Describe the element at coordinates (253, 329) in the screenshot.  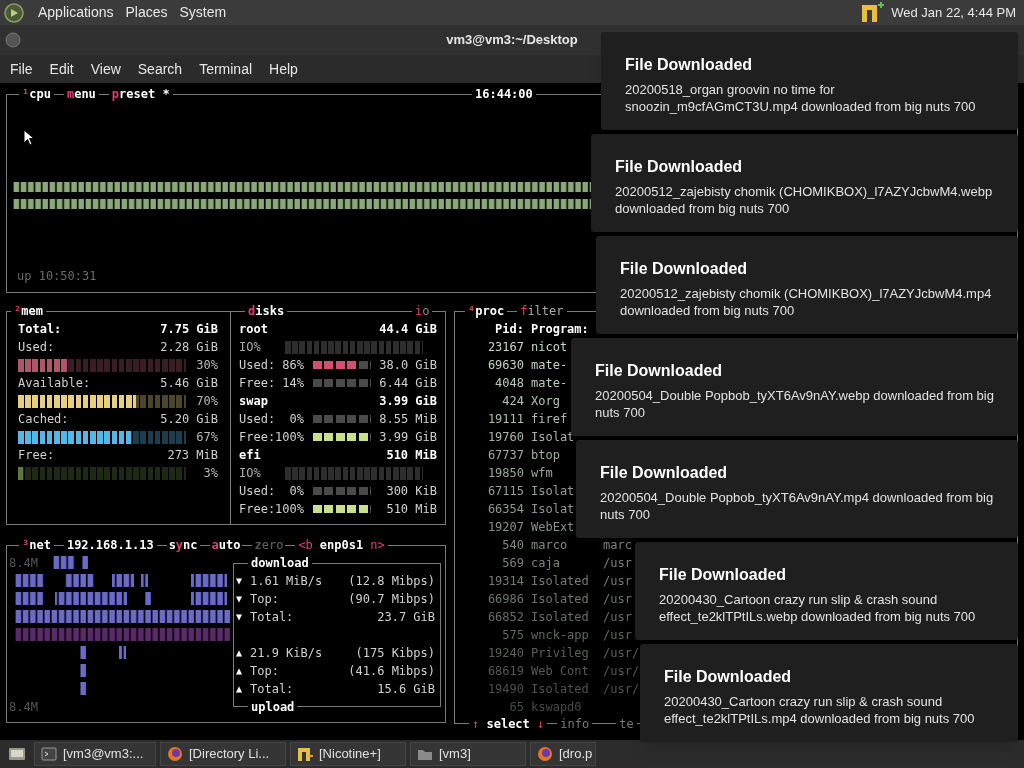
I see `disk-name: root` at that location.